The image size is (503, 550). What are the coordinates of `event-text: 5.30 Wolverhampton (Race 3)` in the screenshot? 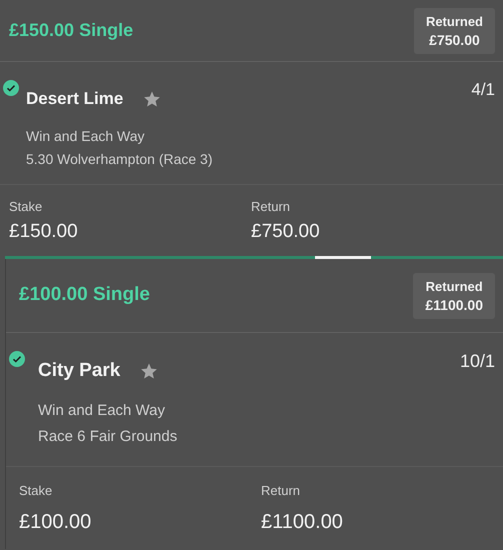 It's located at (120, 159).